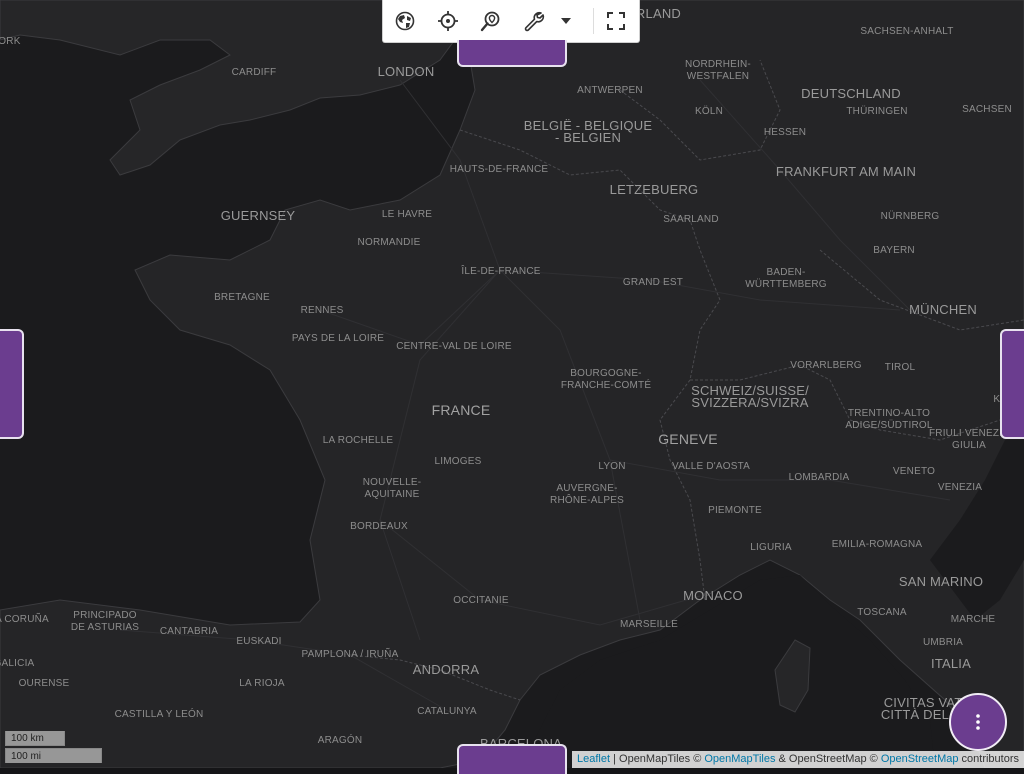 The image size is (1024, 774). I want to click on scale-km: 100 km, so click(35, 738).